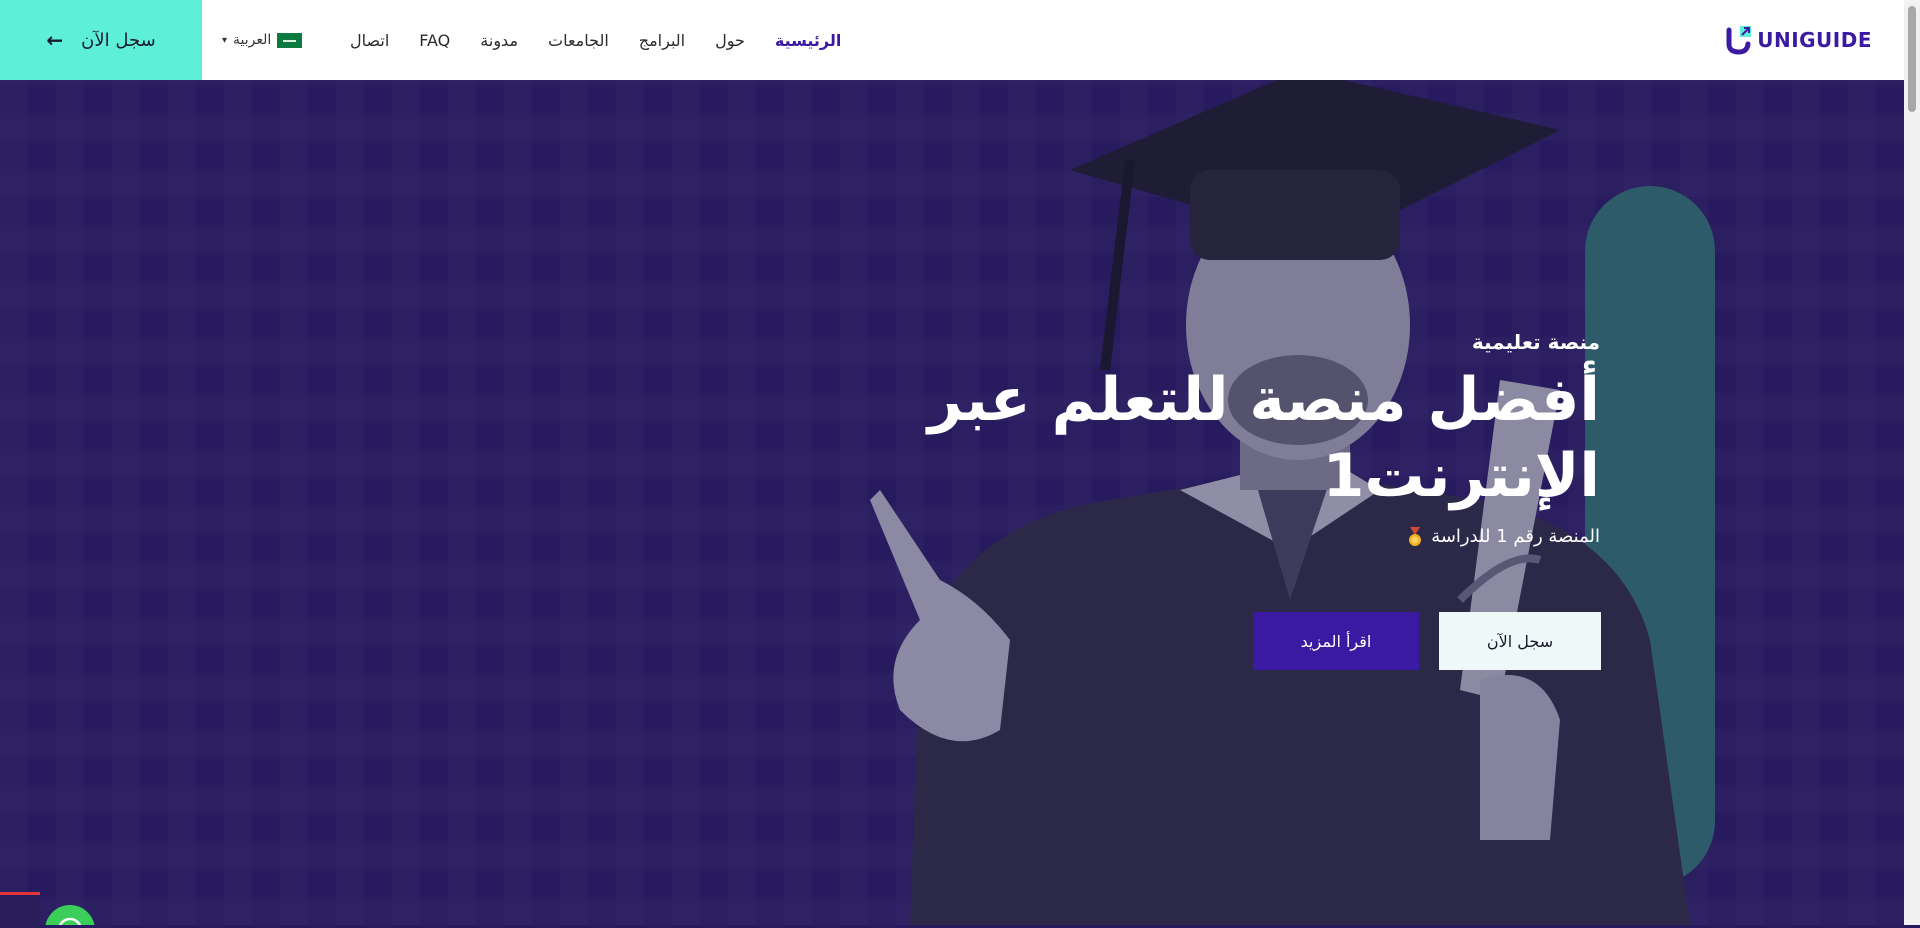 The image size is (1920, 928). Describe the element at coordinates (20, 910) in the screenshot. I see `debug-toolbar-badge` at that location.